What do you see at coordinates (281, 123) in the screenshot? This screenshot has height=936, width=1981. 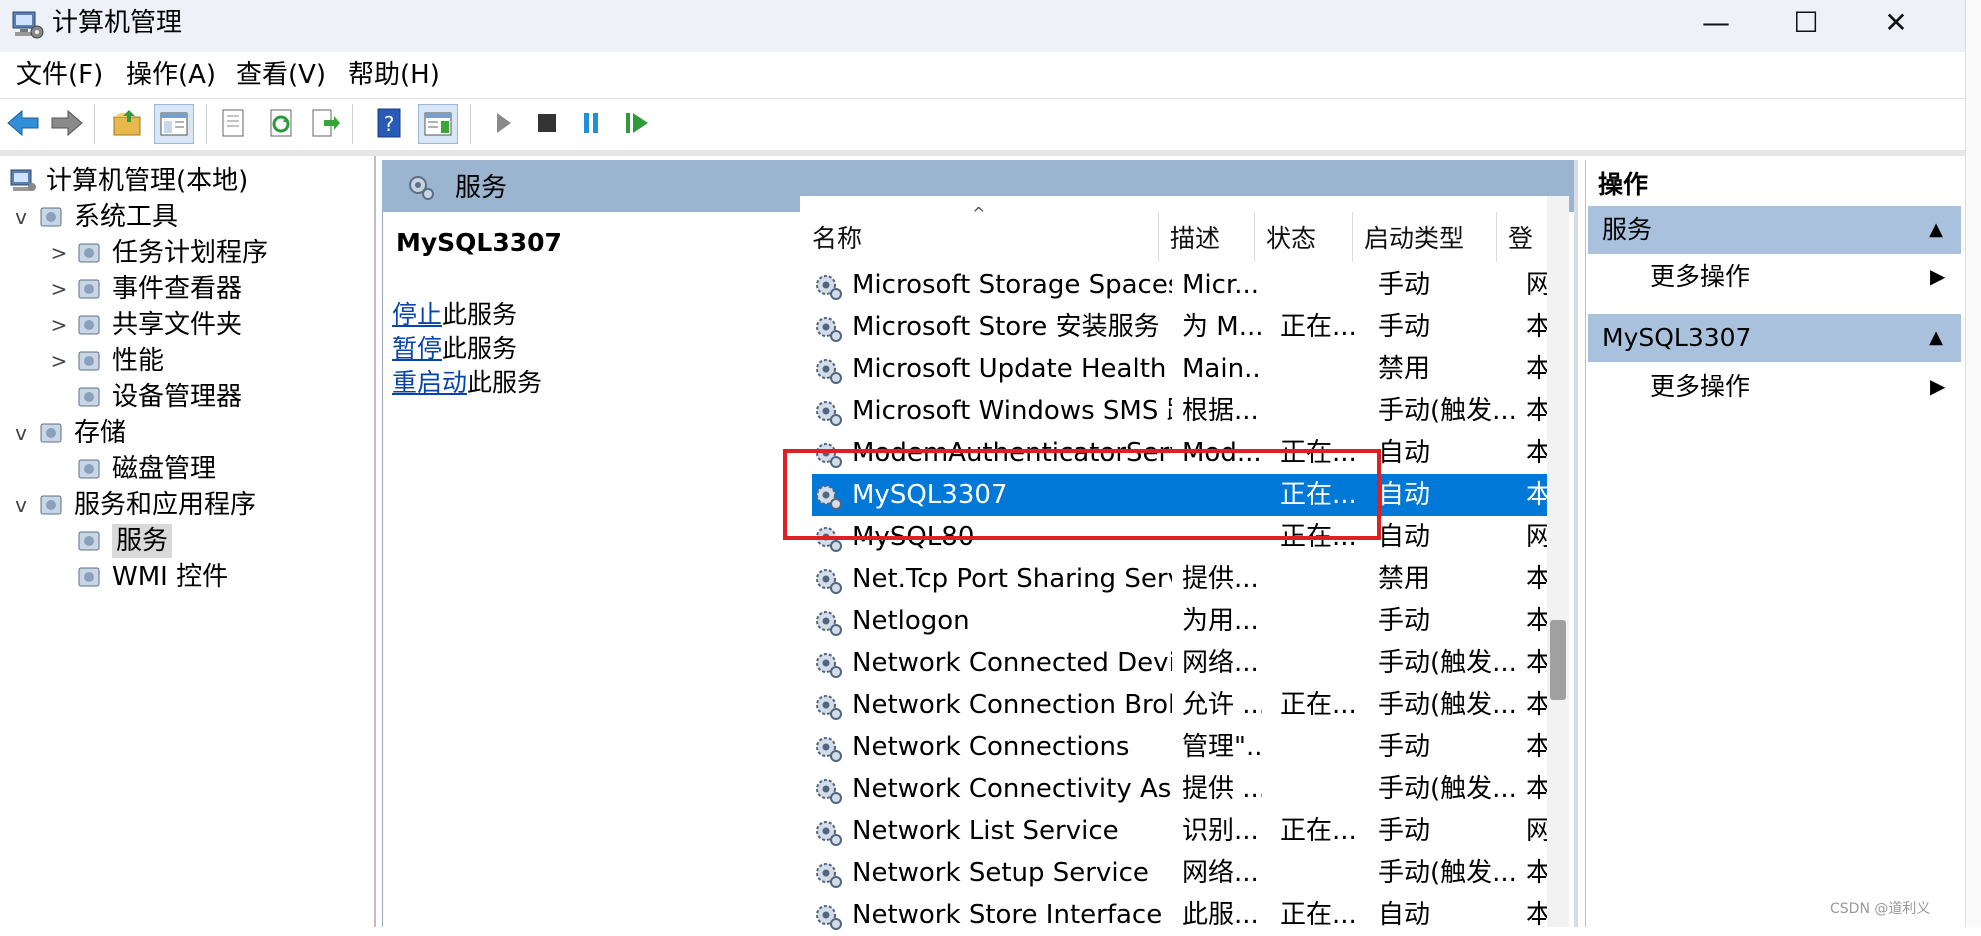 I see `refresh-icon` at bounding box center [281, 123].